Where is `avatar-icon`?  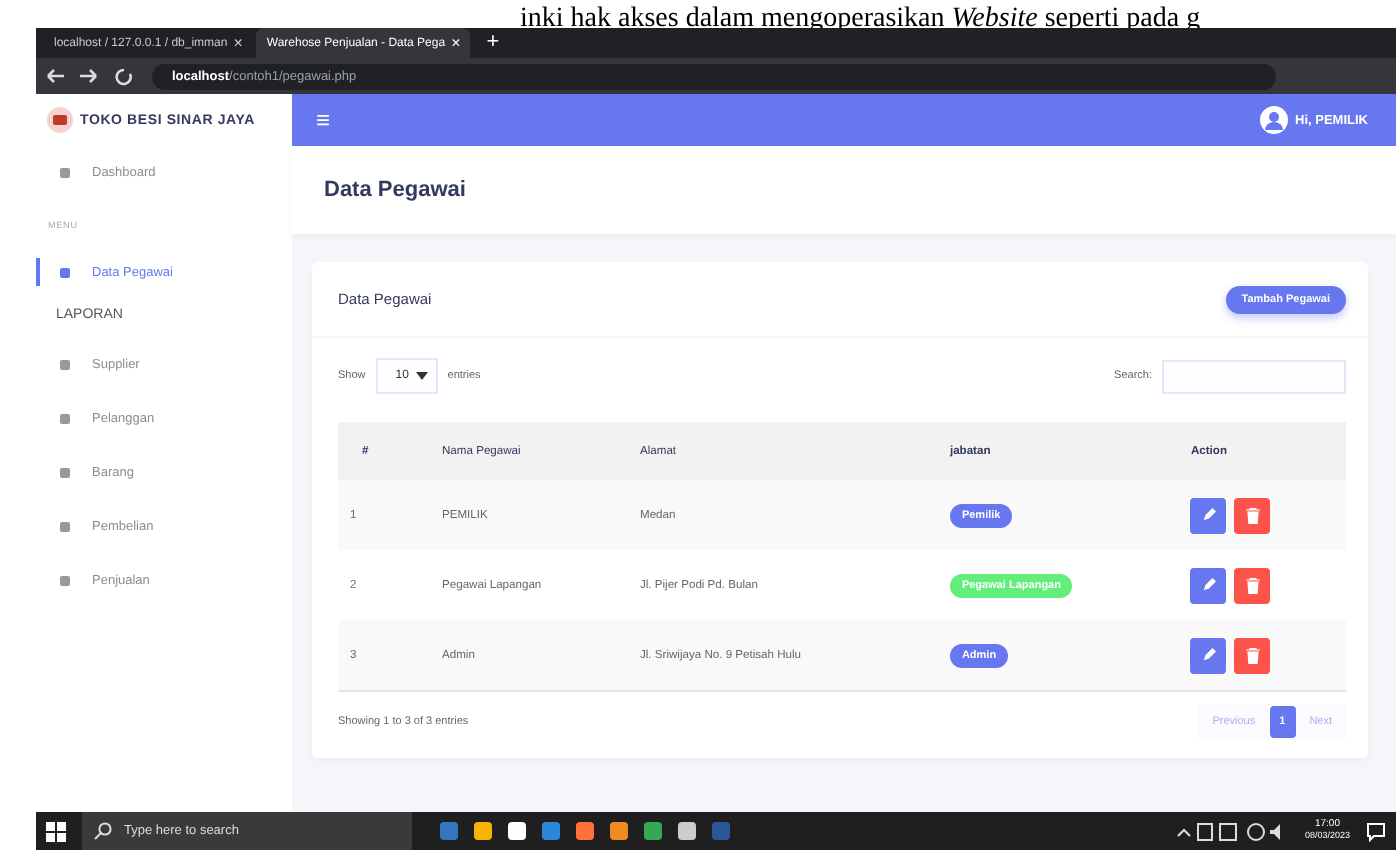 avatar-icon is located at coordinates (1273, 120).